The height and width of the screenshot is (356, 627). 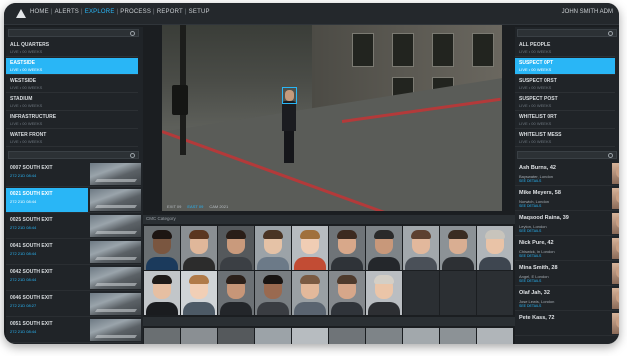 What do you see at coordinates (587, 12) in the screenshot?
I see `user-menu: JOHN SMITH ADM` at bounding box center [587, 12].